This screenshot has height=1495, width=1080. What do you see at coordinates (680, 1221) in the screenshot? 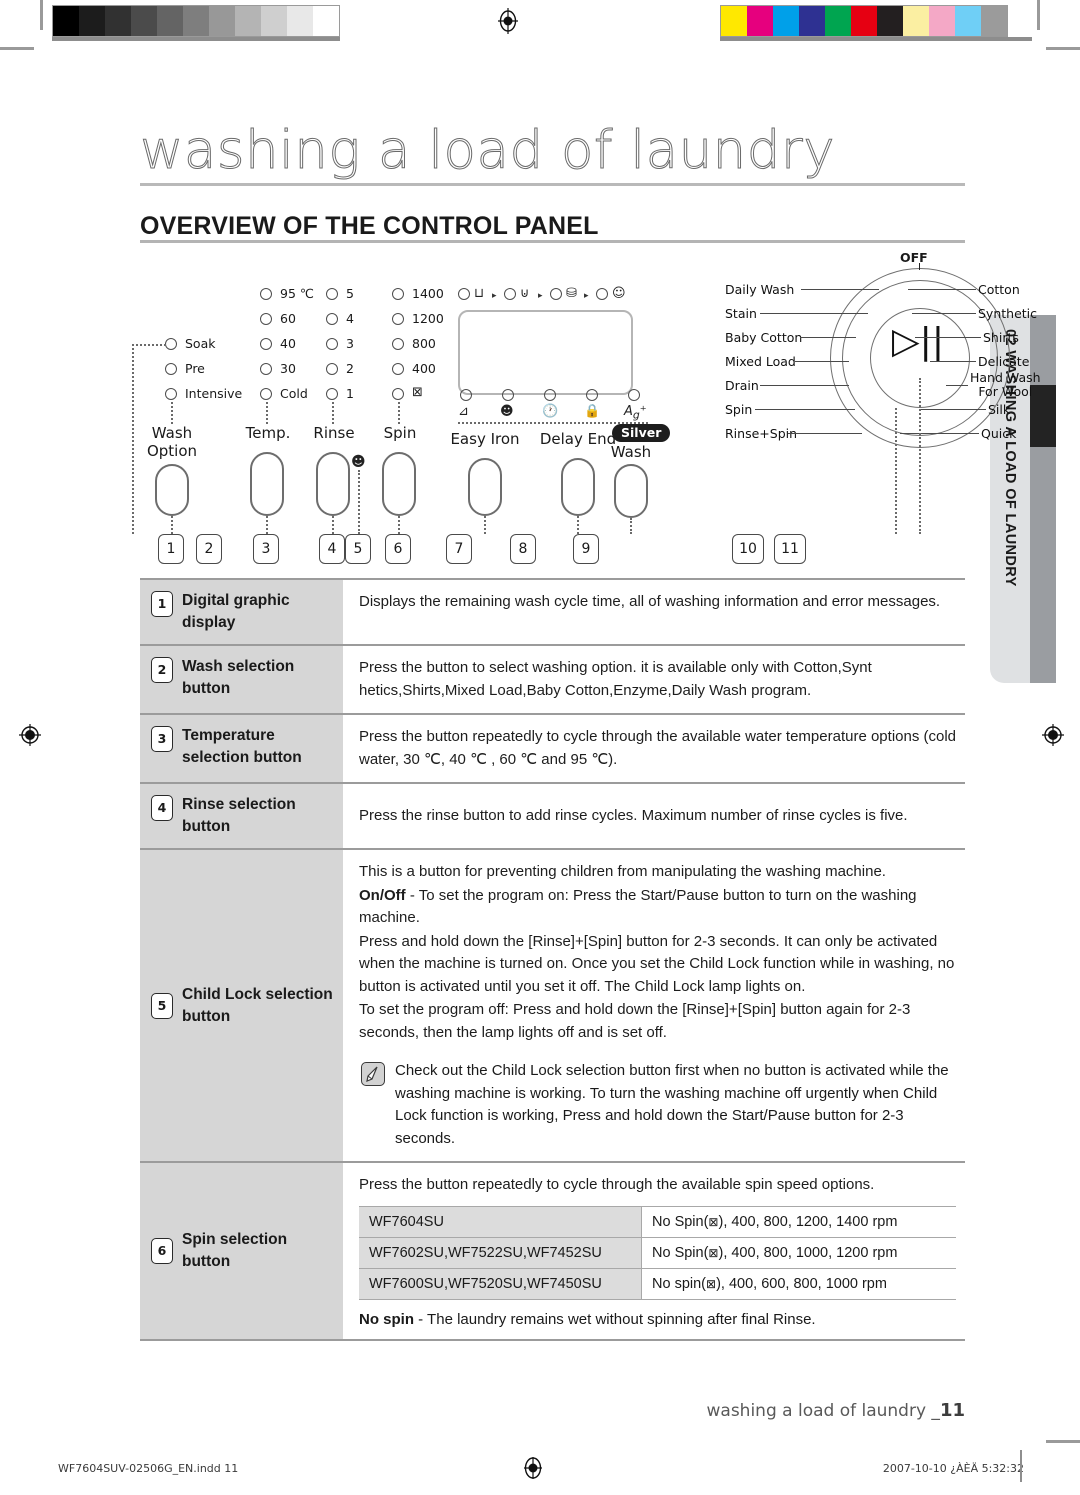
I see `spin-speeds-prefix: No Spin(` at bounding box center [680, 1221].